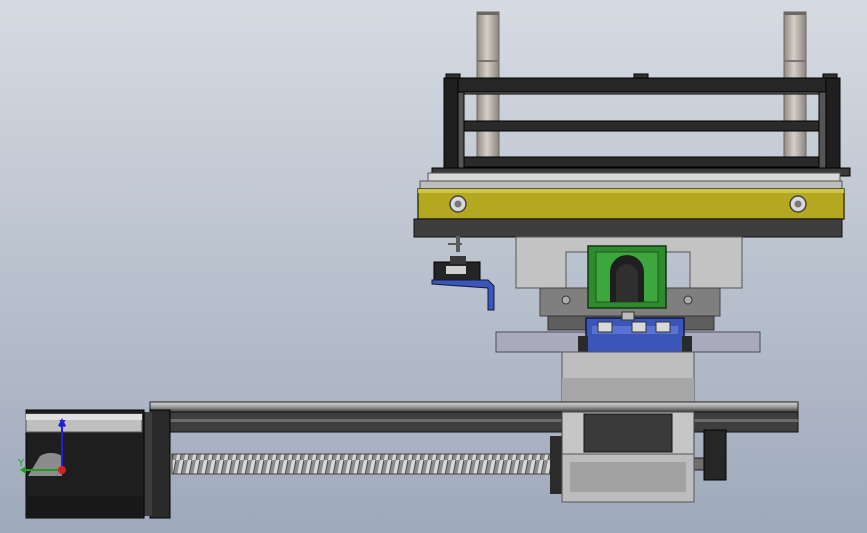  Describe the element at coordinates (715, 455) in the screenshot. I see `end-support` at that location.